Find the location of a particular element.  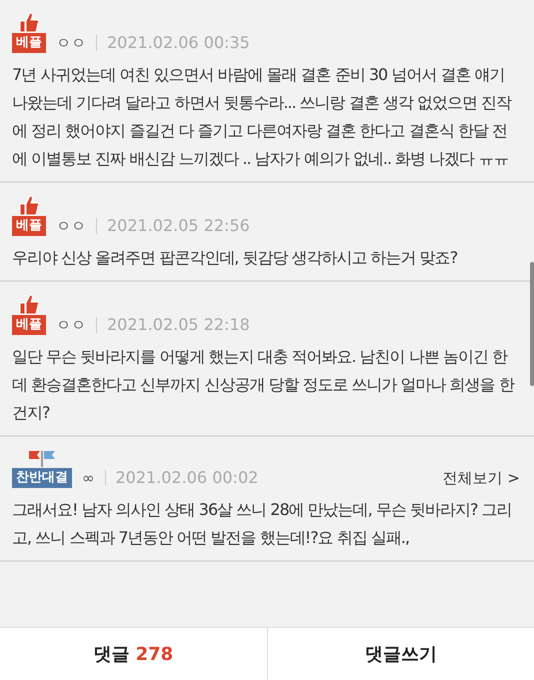

view-all-link: 전체보기 > is located at coordinates (481, 478).